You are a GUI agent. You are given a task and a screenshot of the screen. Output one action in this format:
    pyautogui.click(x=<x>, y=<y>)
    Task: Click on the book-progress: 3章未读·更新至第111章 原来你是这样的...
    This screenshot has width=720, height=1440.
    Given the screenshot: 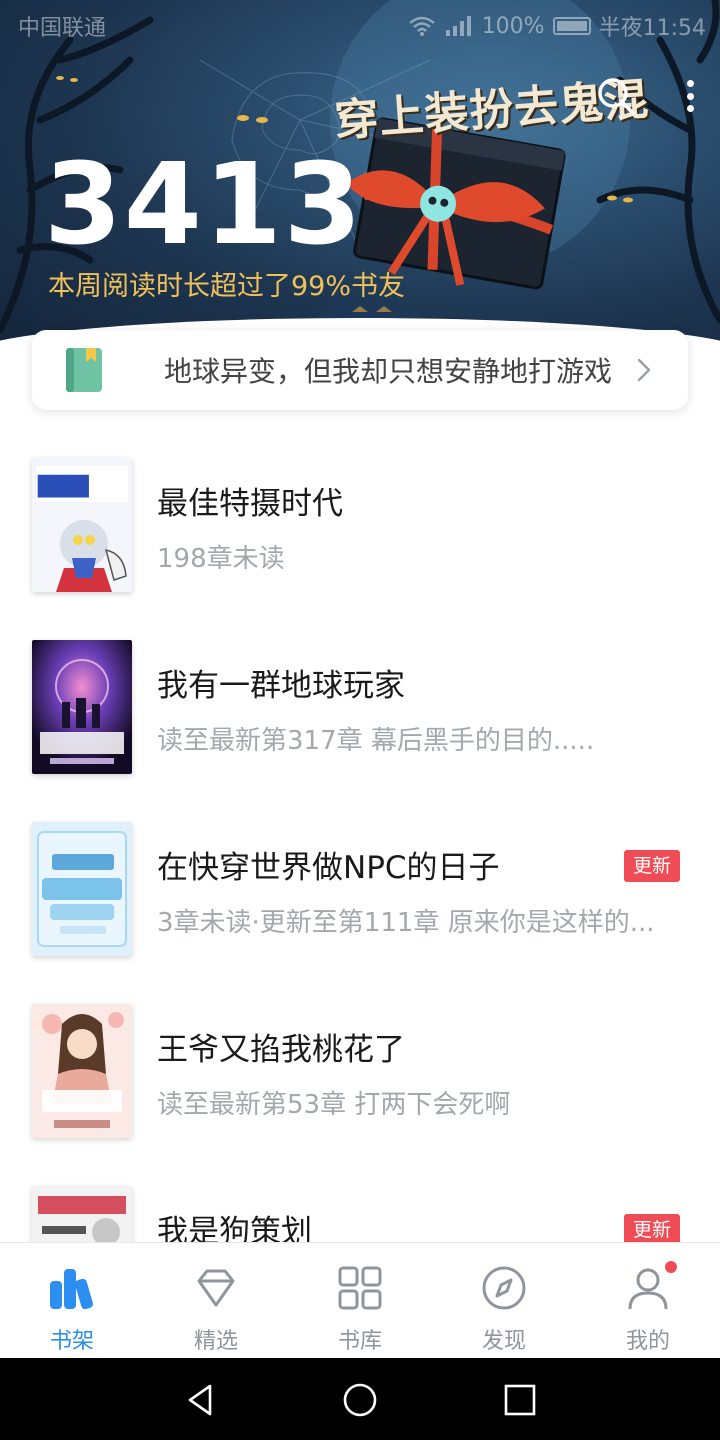 What is the action you would take?
    pyautogui.click(x=406, y=923)
    